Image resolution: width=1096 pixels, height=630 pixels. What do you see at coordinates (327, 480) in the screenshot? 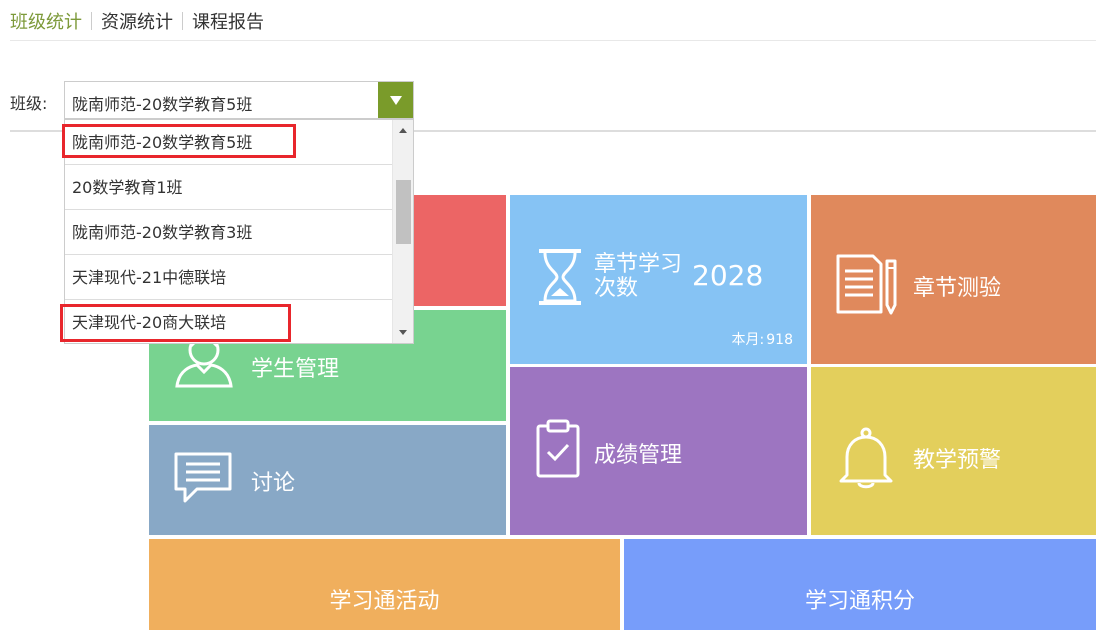
I see `tile-discussion: 讨论` at bounding box center [327, 480].